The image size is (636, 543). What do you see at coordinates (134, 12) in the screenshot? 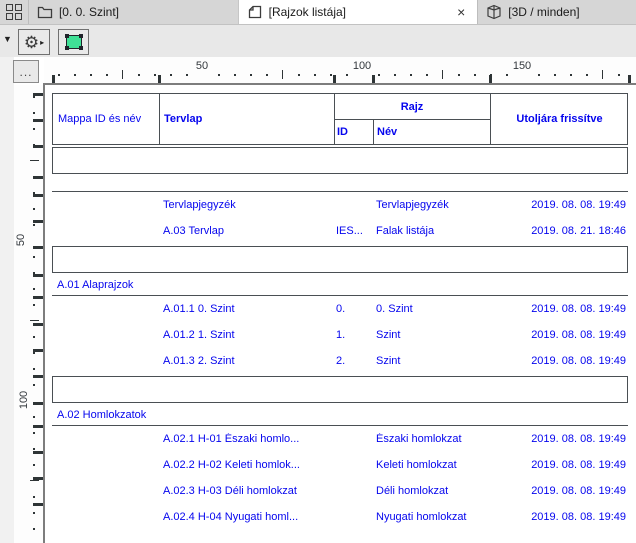
I see `tab-floor-plan: [0. 0. Szint]` at bounding box center [134, 12].